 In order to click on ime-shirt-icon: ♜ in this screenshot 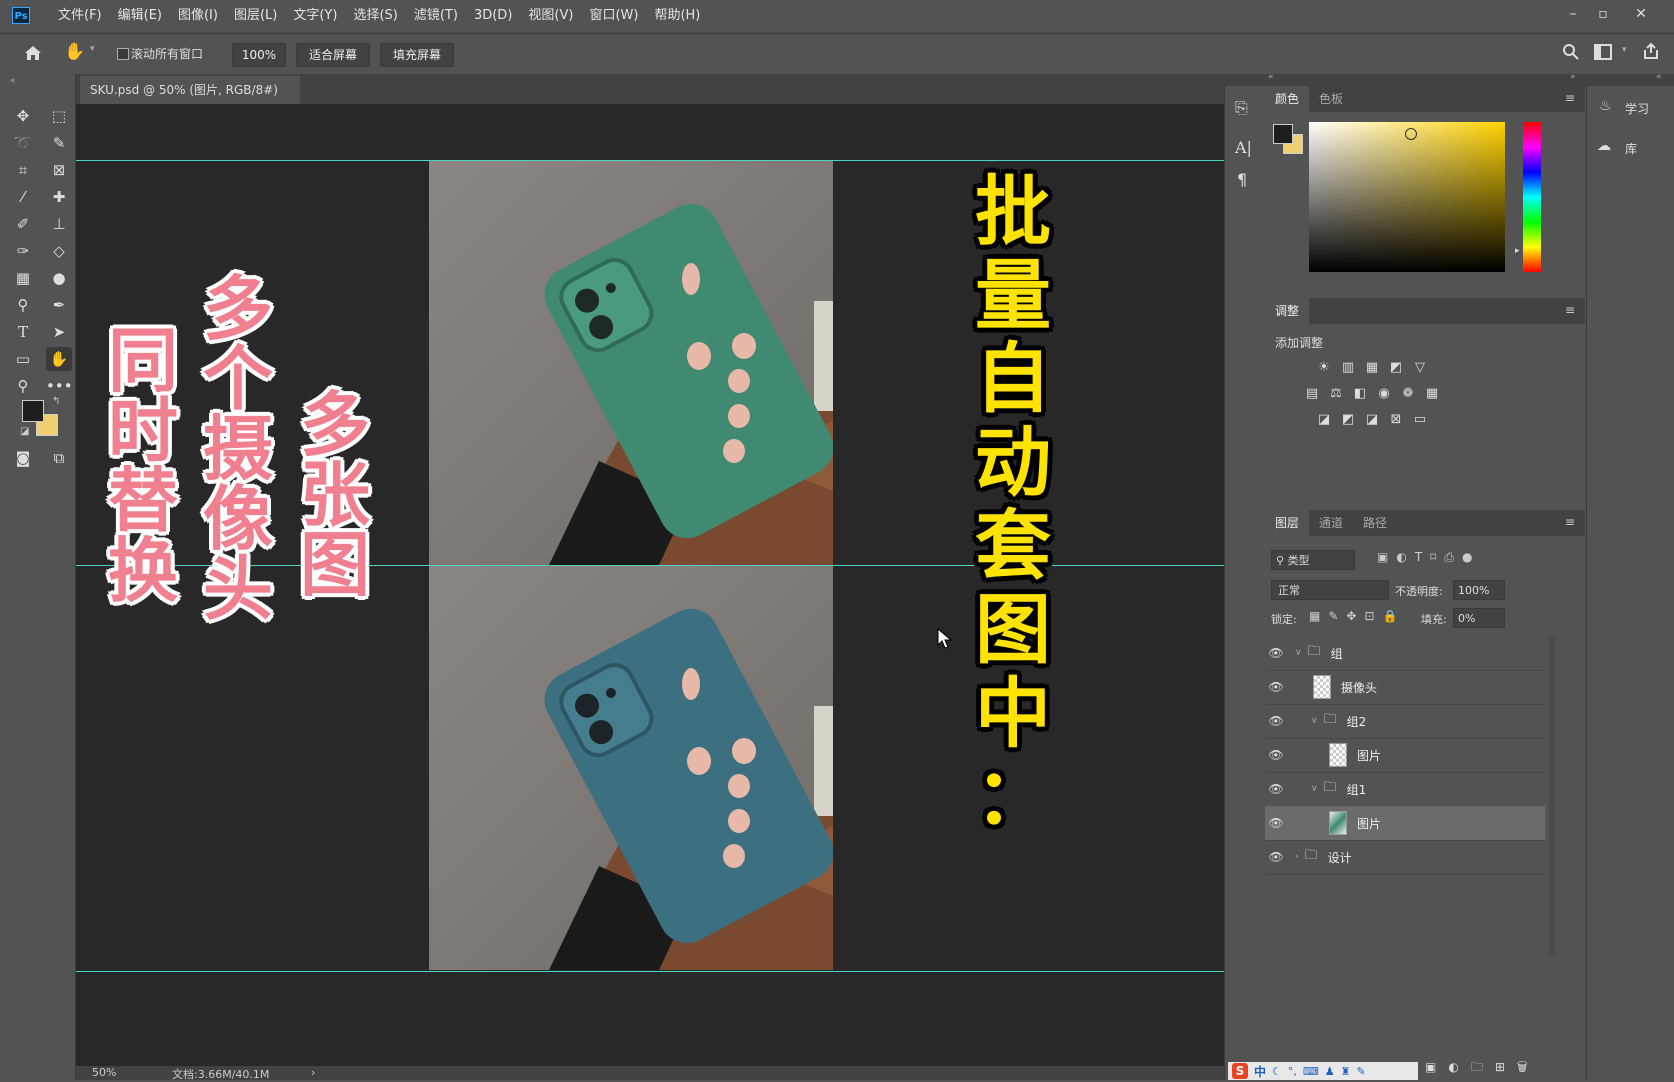, I will do `click(1346, 1071)`.